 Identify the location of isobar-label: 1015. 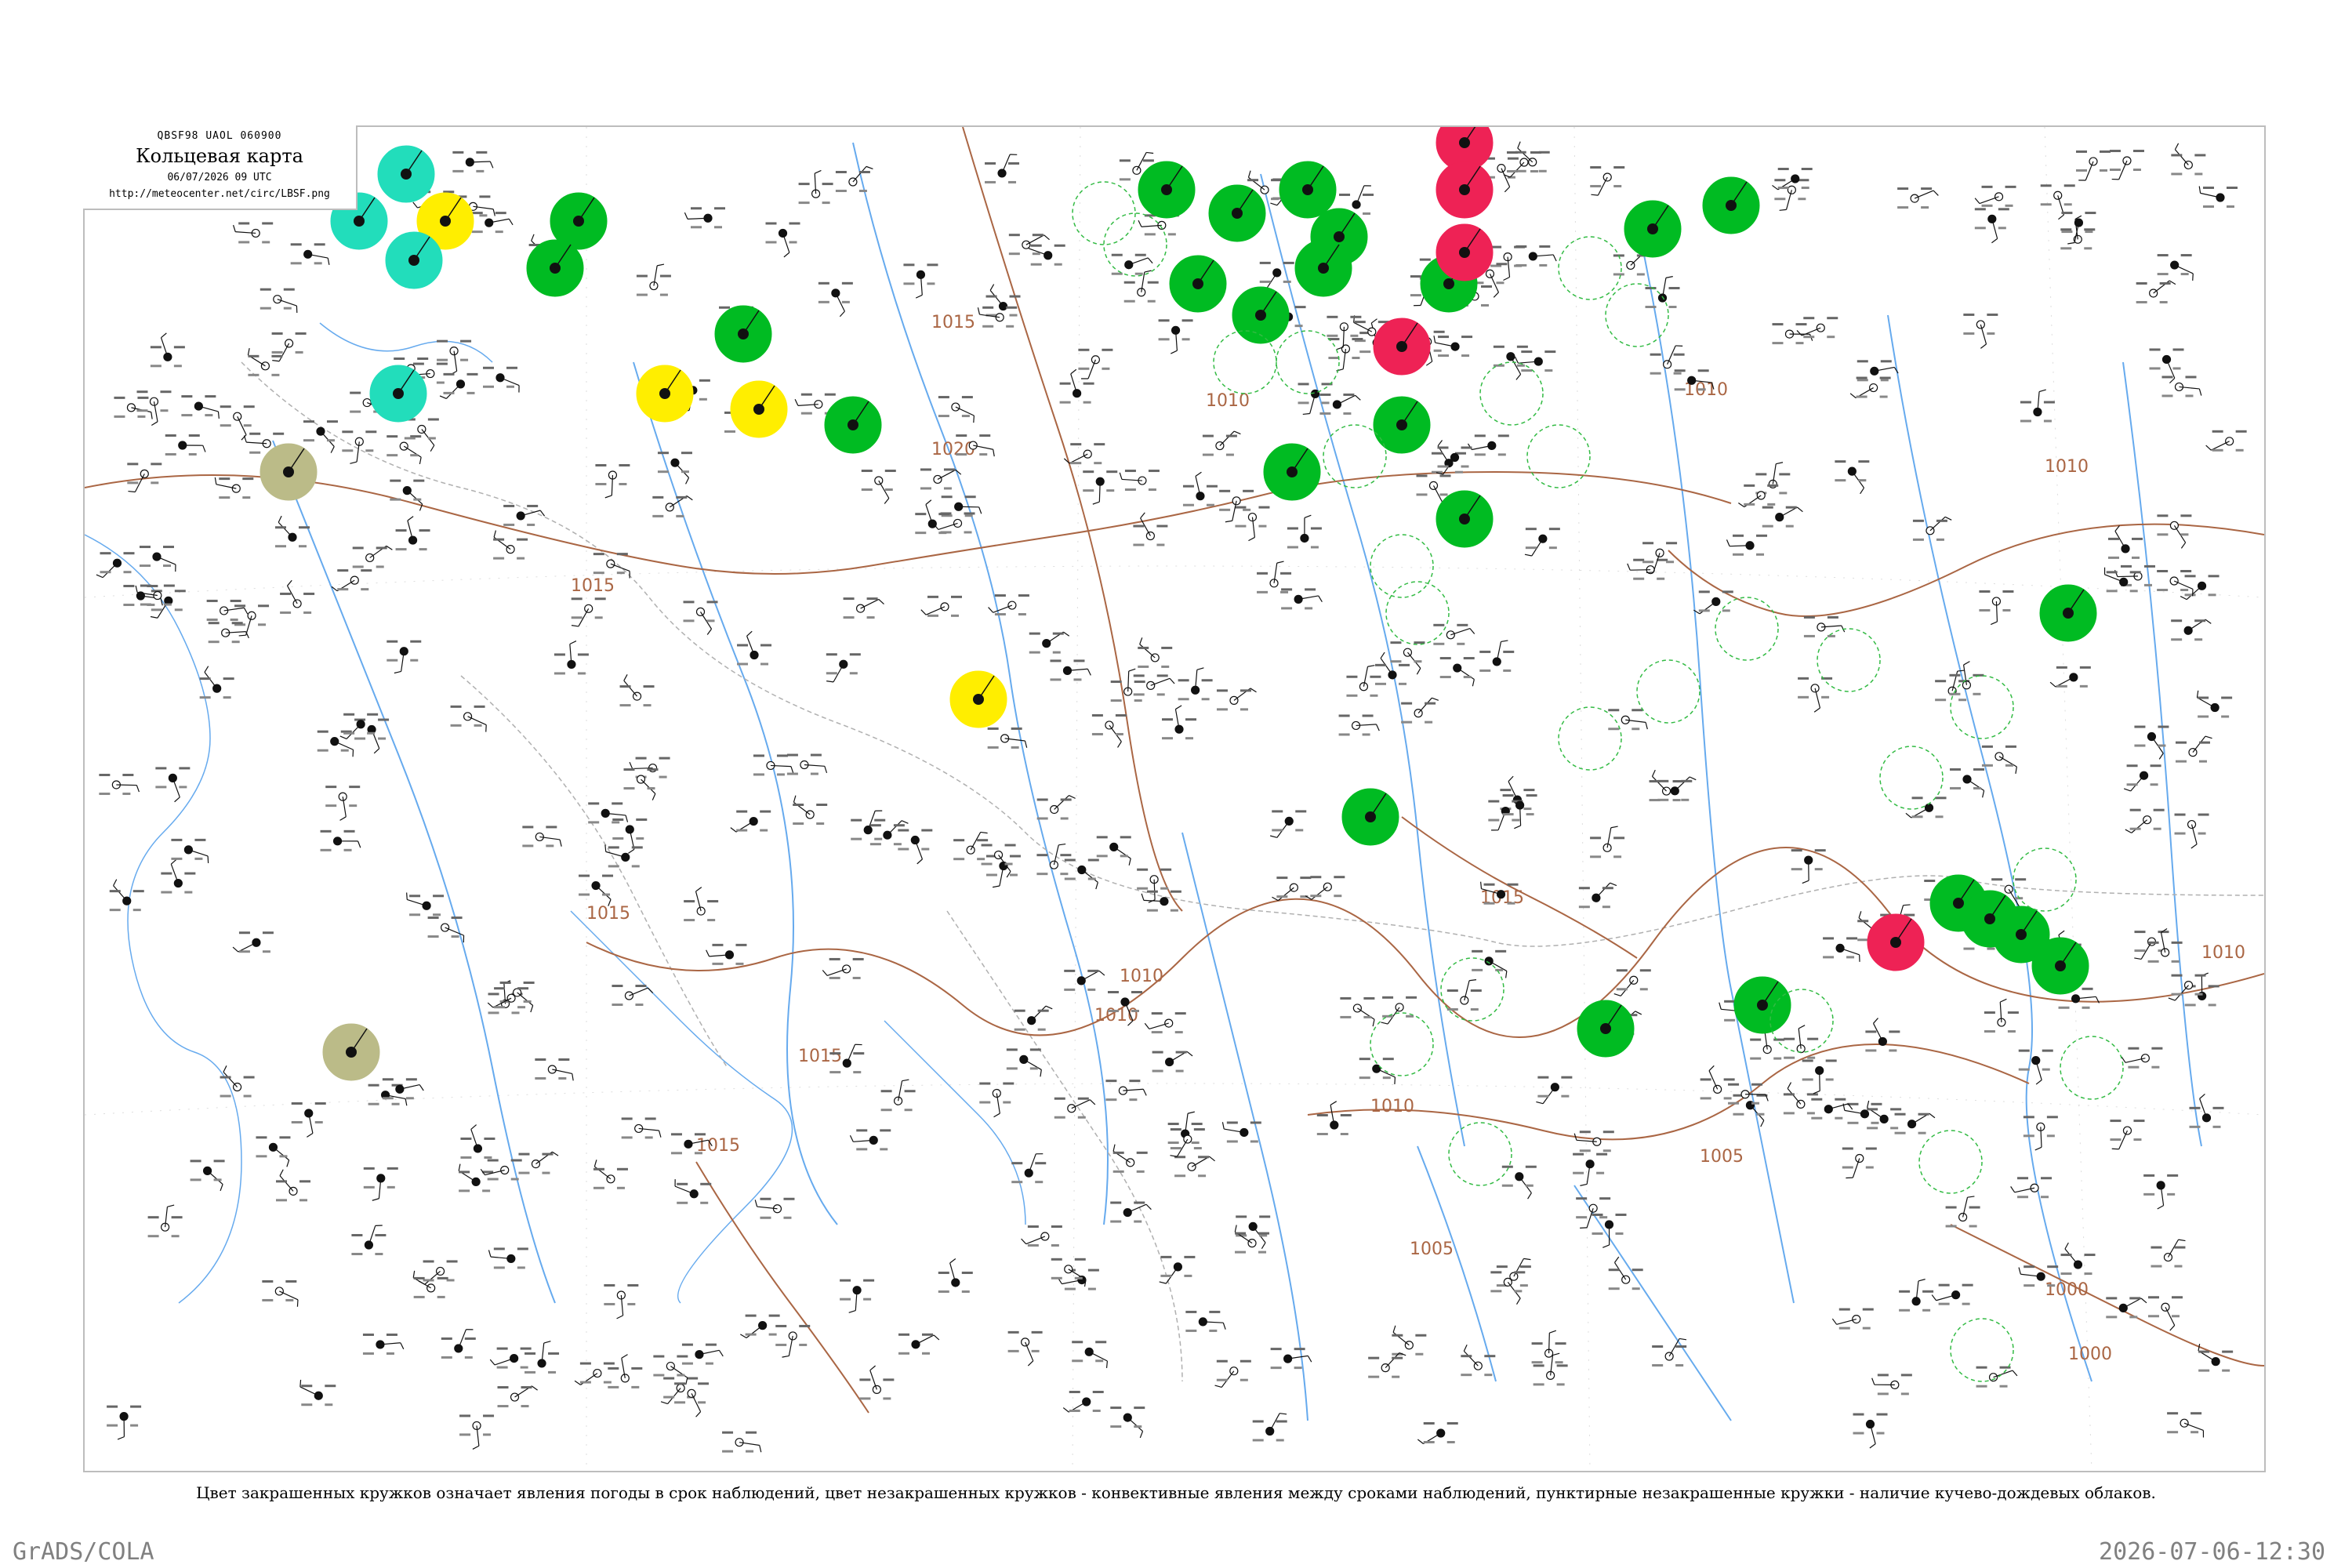
(718, 1146).